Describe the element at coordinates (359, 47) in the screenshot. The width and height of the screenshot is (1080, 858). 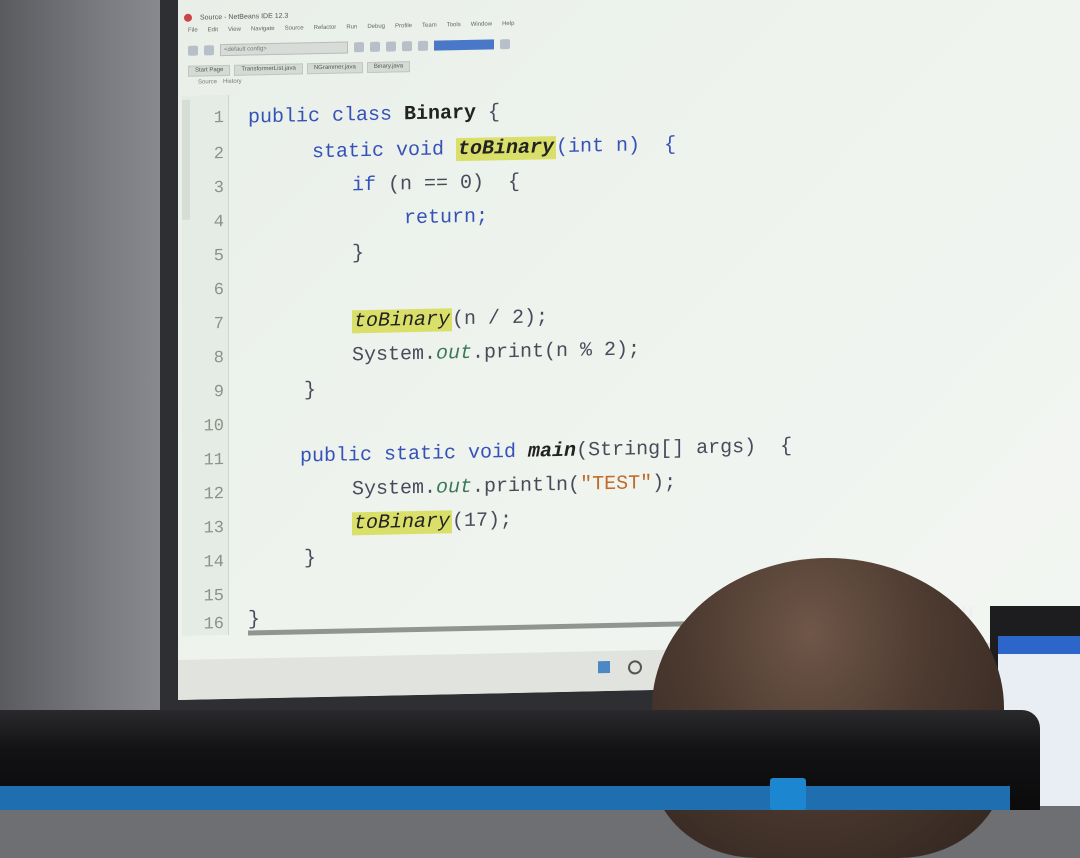
I see `build-icon` at that location.